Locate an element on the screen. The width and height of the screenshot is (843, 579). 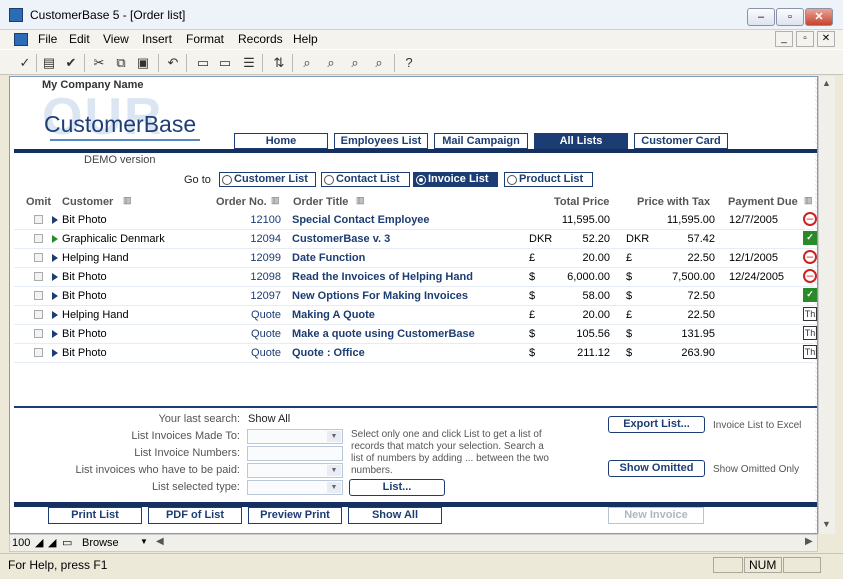
zoom-level: 100 is located at coordinates (21, 543).